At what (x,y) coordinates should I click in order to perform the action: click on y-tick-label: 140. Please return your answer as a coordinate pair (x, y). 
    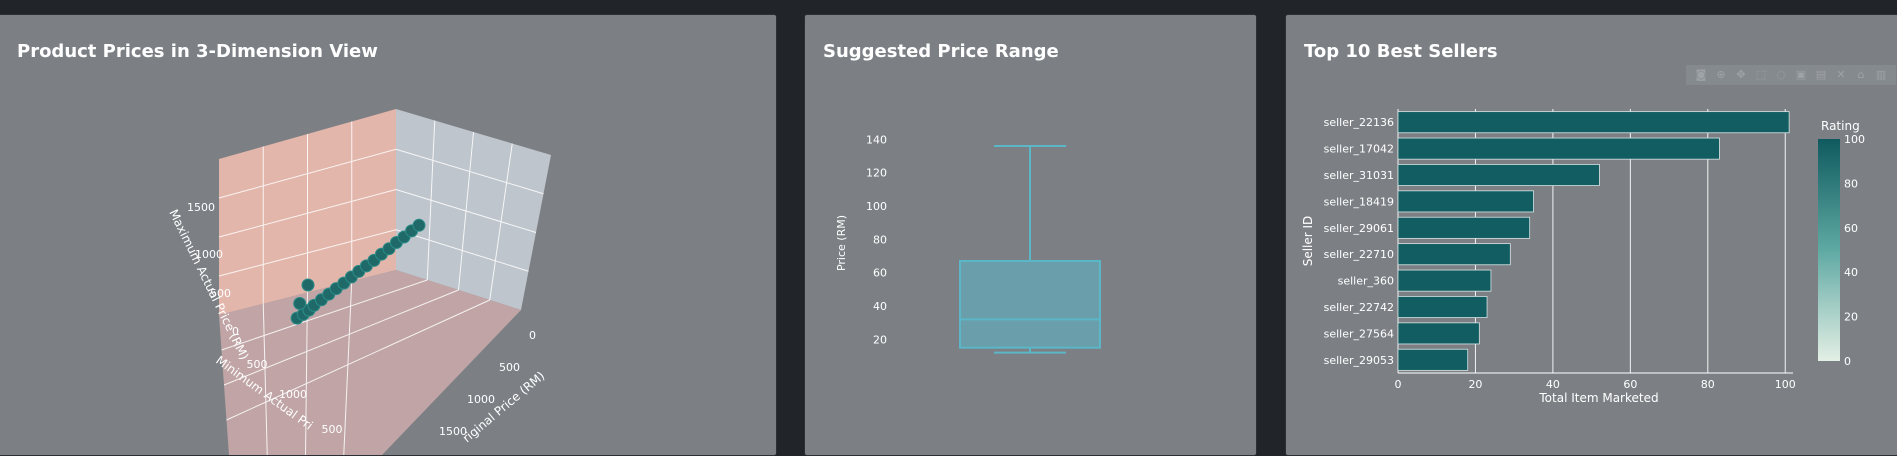
    Looking at the image, I should click on (876, 139).